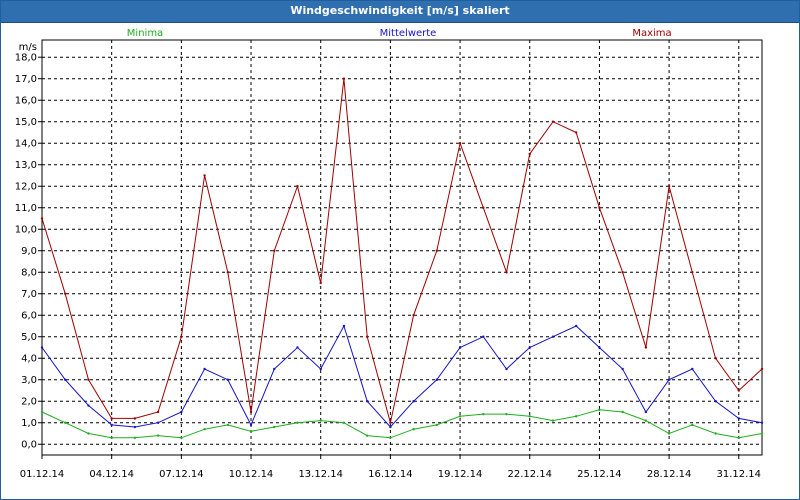  Describe the element at coordinates (29, 359) in the screenshot. I see `y-tick-label: 4,0` at that location.